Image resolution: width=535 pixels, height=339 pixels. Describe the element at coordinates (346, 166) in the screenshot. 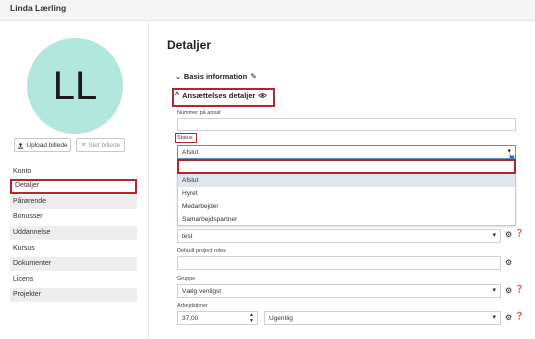

I see `dropdown-search-input` at that location.